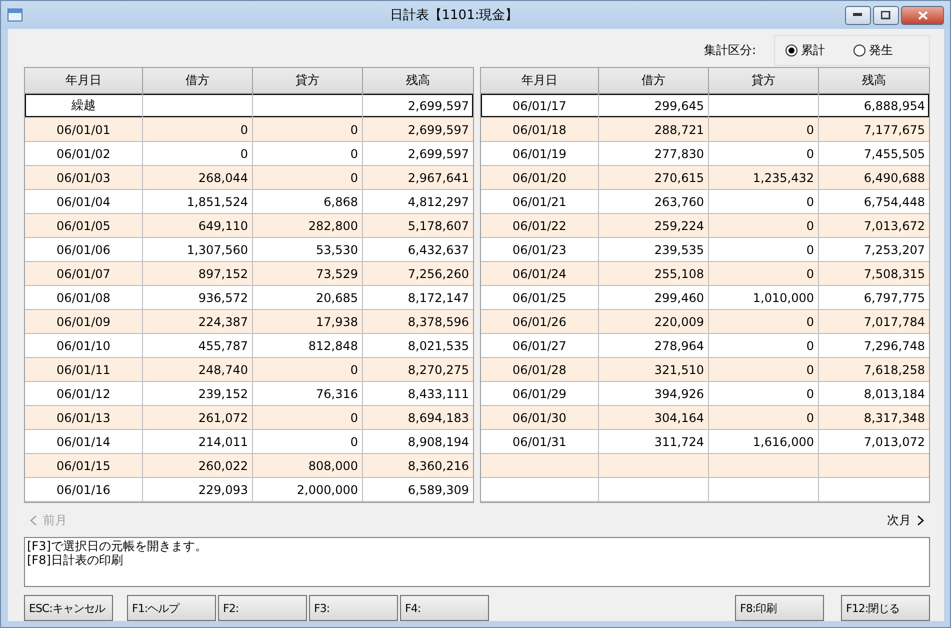  What do you see at coordinates (198, 322) in the screenshot?
I see `table-cell: 224,387` at bounding box center [198, 322].